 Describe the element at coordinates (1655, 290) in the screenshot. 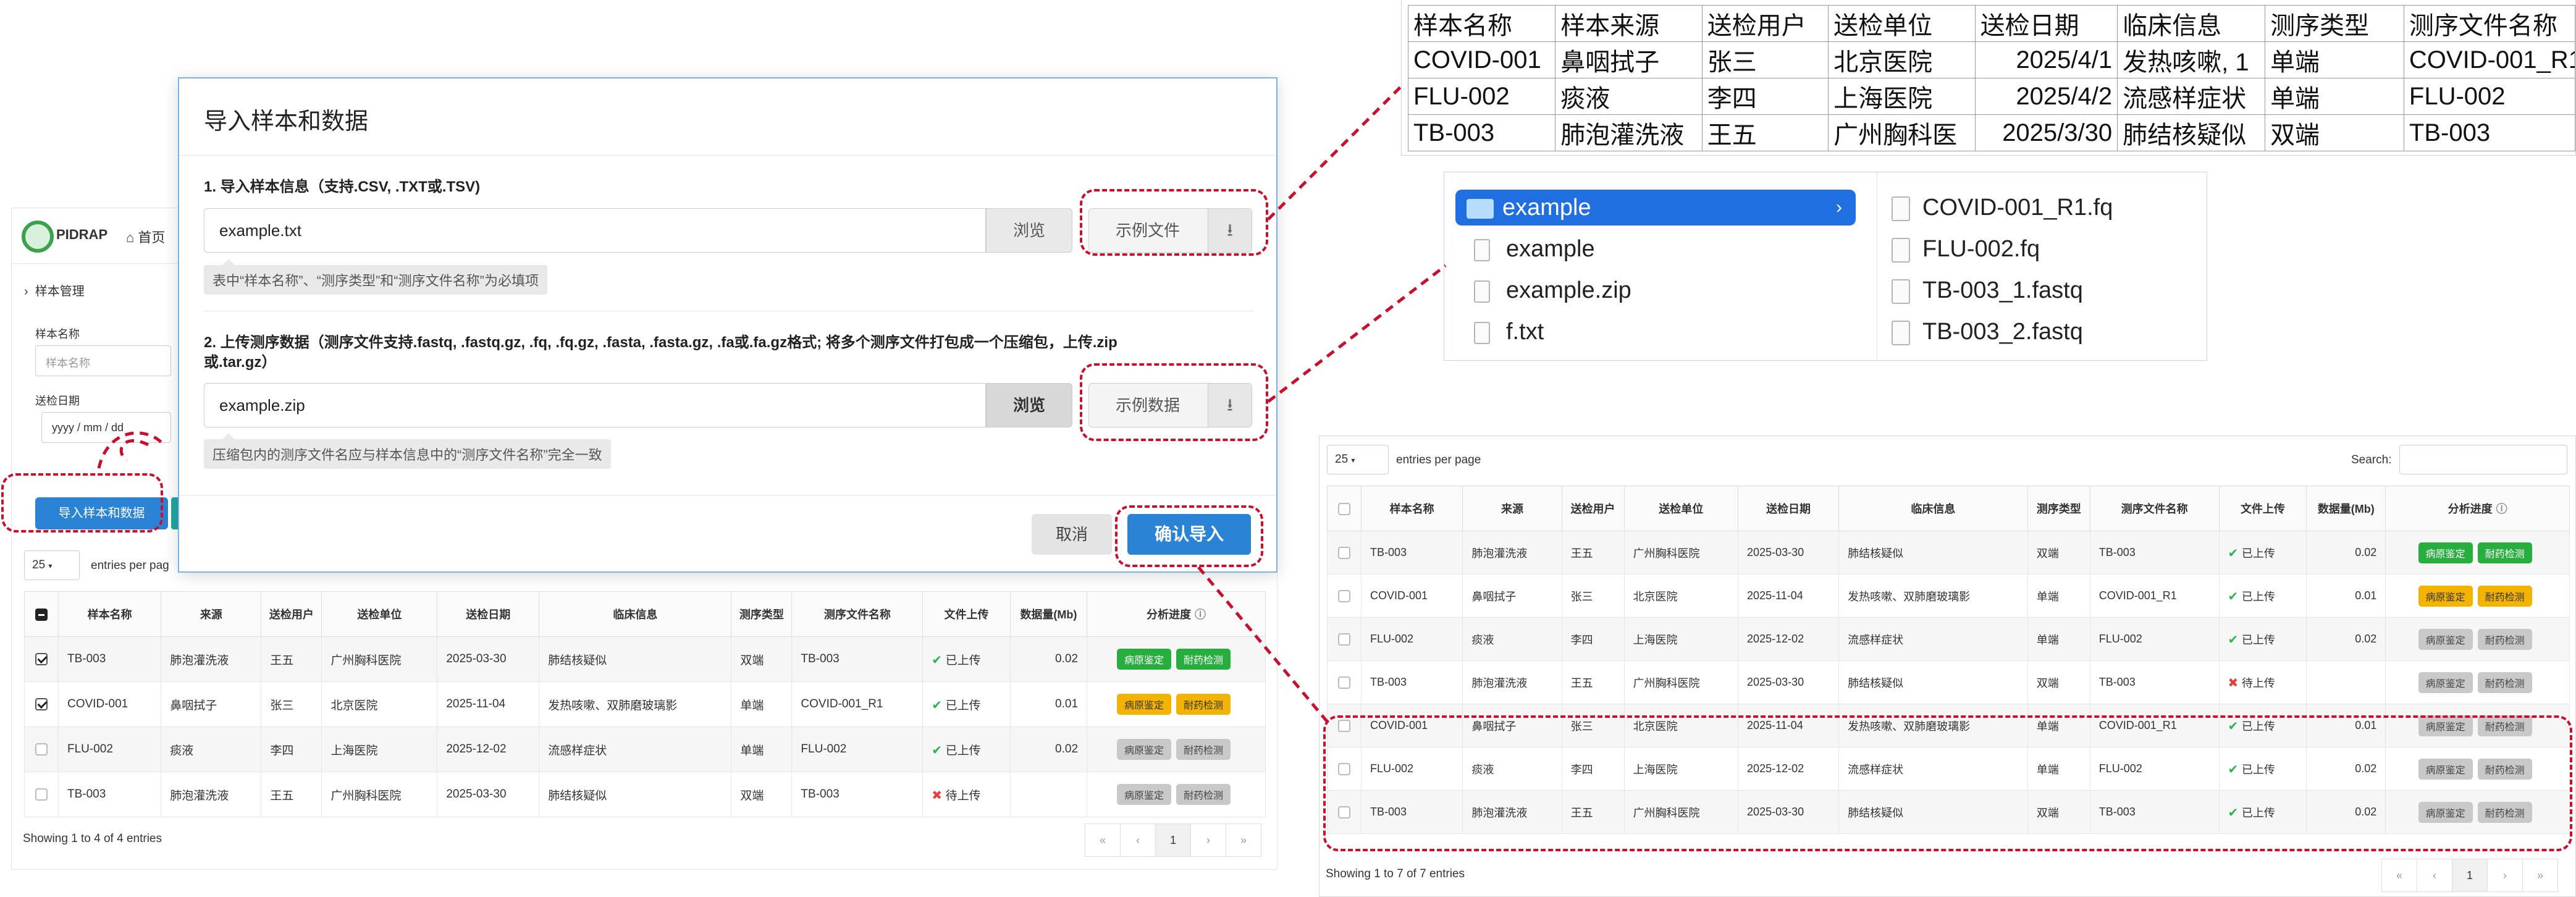

I see `file-item: example.zip` at that location.